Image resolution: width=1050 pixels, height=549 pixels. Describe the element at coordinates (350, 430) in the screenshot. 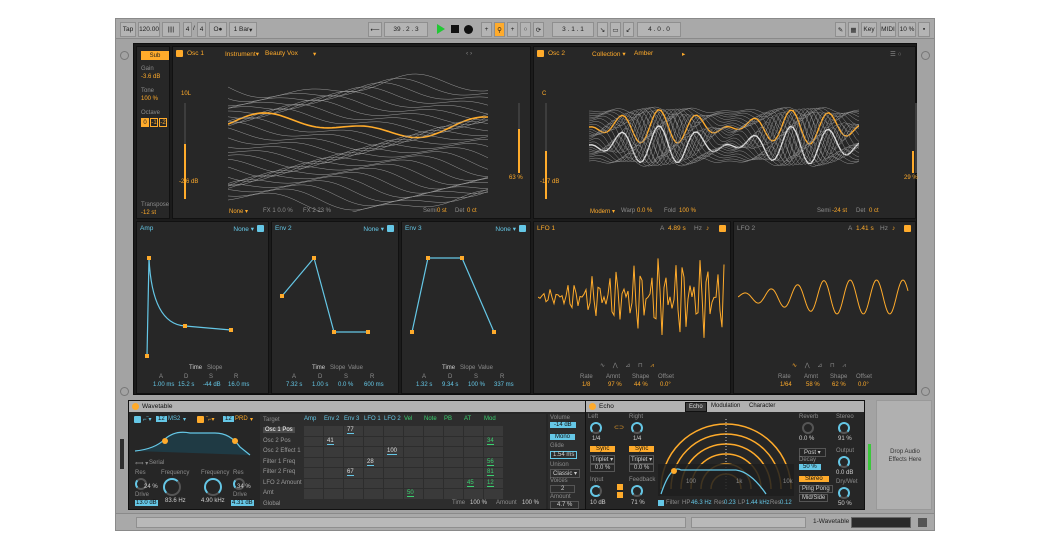

I see `matrix-value: 77` at that location.